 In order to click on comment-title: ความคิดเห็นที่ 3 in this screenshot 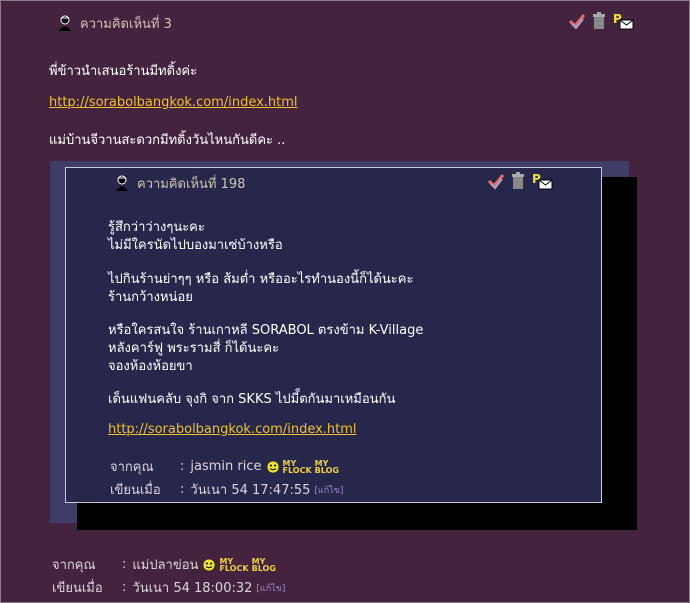, I will do `click(126, 24)`.